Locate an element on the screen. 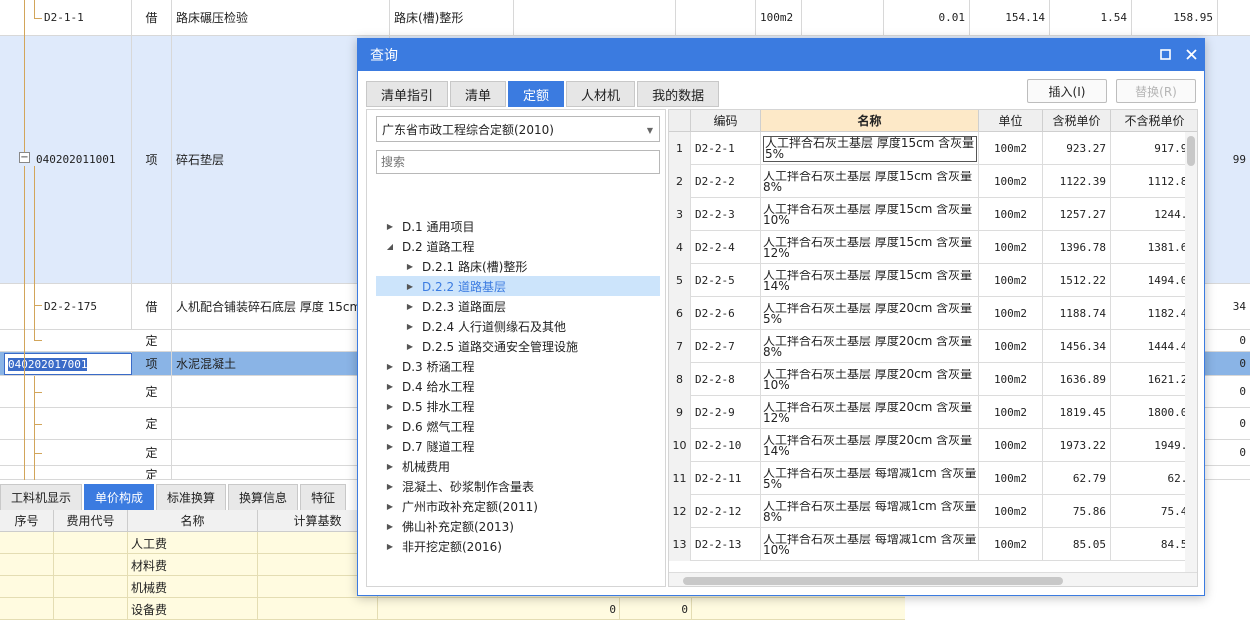 Image resolution: width=1250 pixels, height=620 pixels. tree-item-label: D.4 给水工程 is located at coordinates (438, 386).